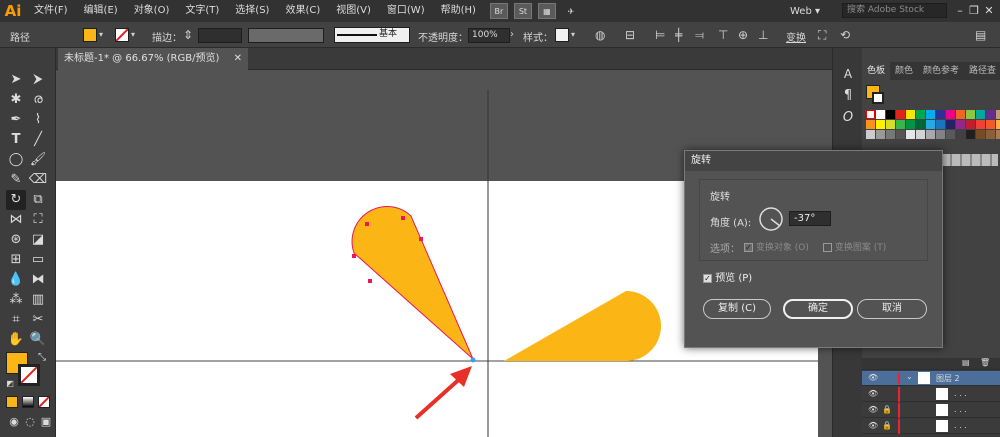 This screenshot has height=437, width=1000. Describe the element at coordinates (38, 140) in the screenshot. I see `line-tool-icon: ╱` at that location.